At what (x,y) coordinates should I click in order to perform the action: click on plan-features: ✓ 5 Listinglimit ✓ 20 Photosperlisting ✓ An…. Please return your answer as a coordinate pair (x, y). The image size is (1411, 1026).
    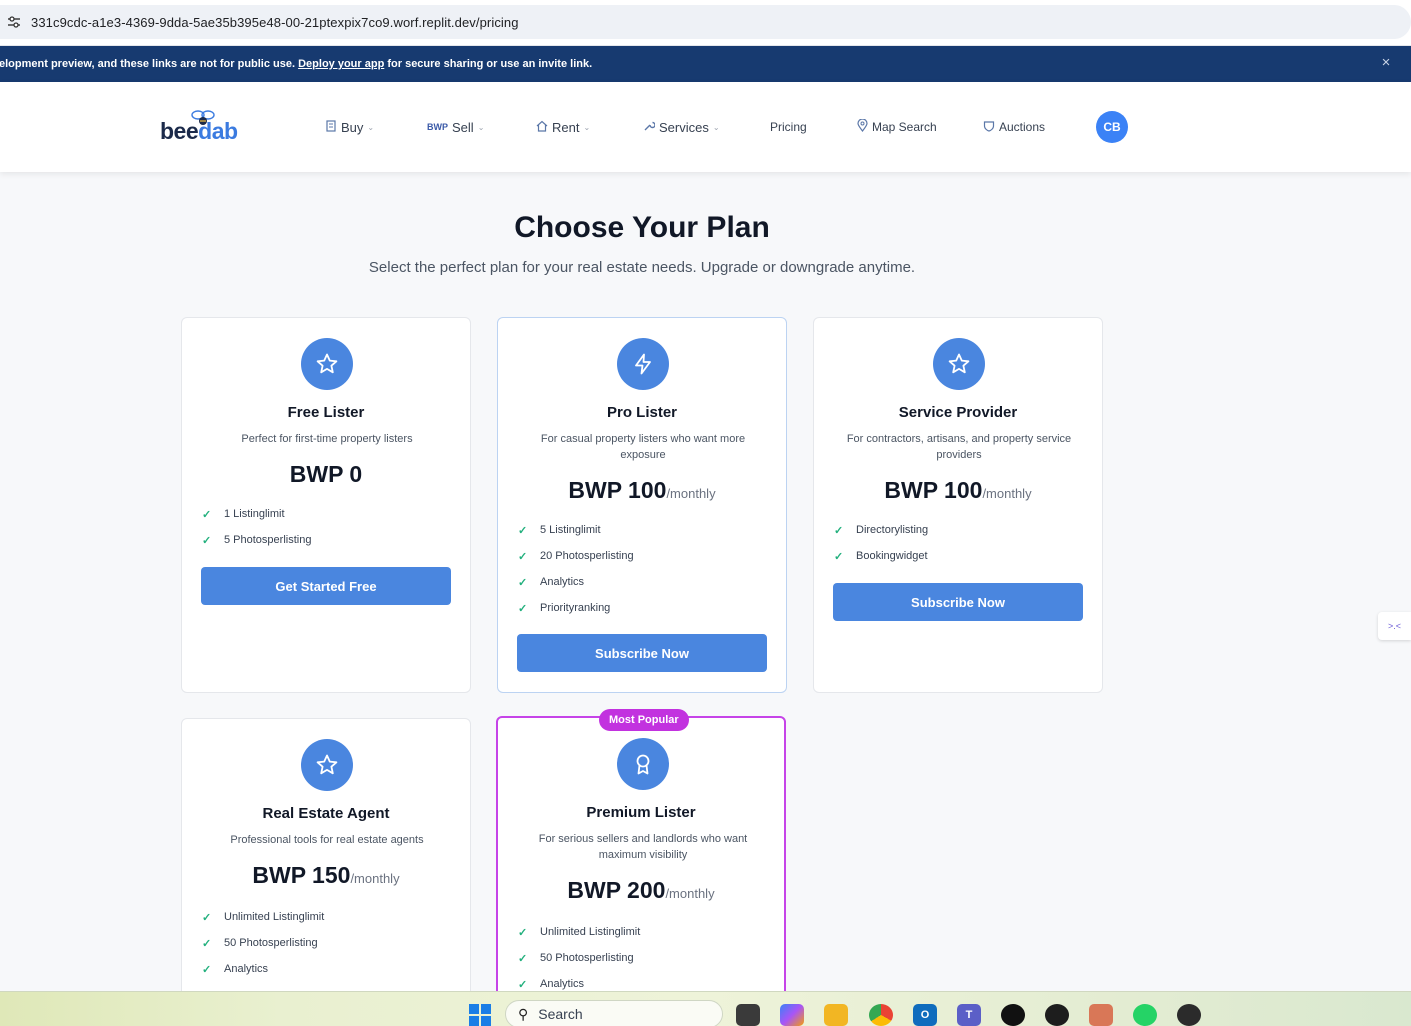
    Looking at the image, I should click on (643, 569).